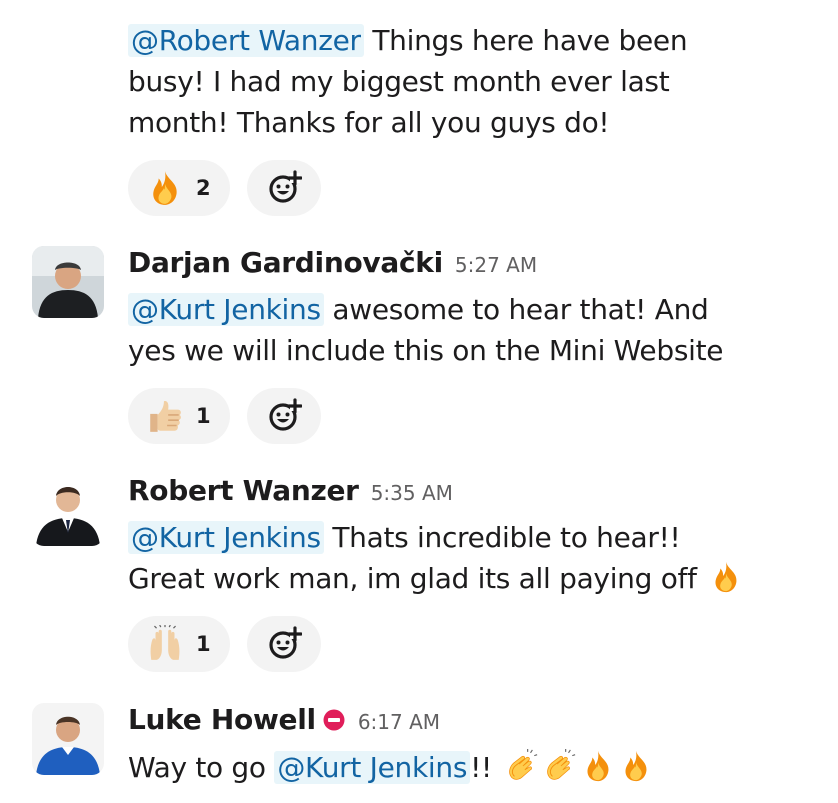  I want to click on message-timestamp: 5:27 AM, so click(496, 265).